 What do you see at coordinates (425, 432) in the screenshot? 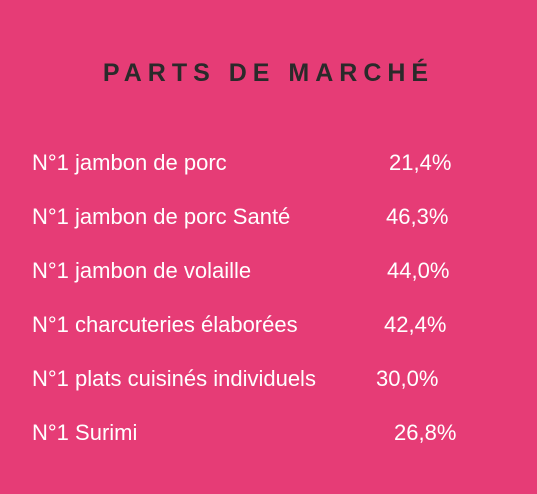
I see `row-value: 26,8%` at bounding box center [425, 432].